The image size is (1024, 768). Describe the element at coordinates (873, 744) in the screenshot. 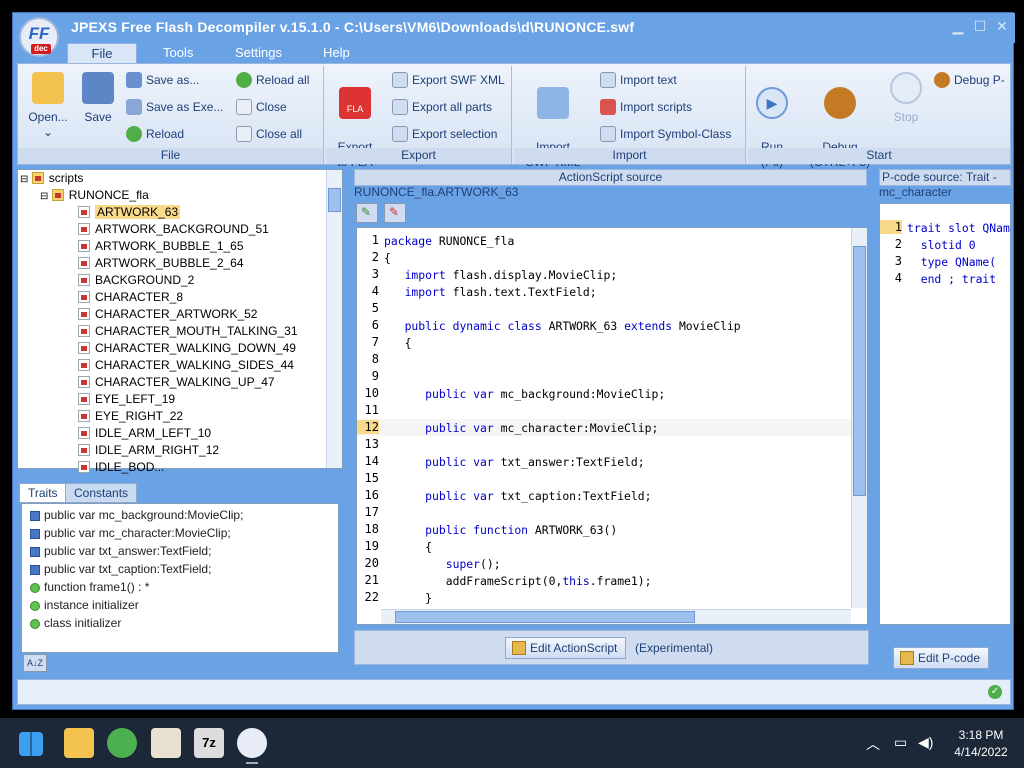

I see `chevron-up-icon: ︿` at that location.